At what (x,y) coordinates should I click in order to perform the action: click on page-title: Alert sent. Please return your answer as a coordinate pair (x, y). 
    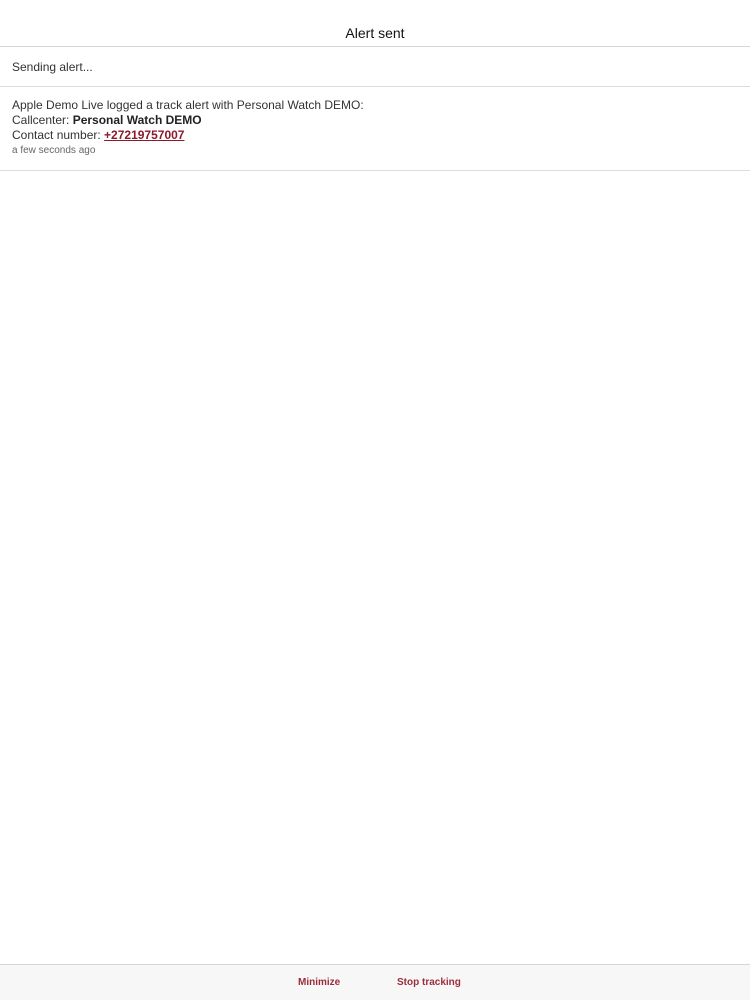
    Looking at the image, I should click on (375, 33).